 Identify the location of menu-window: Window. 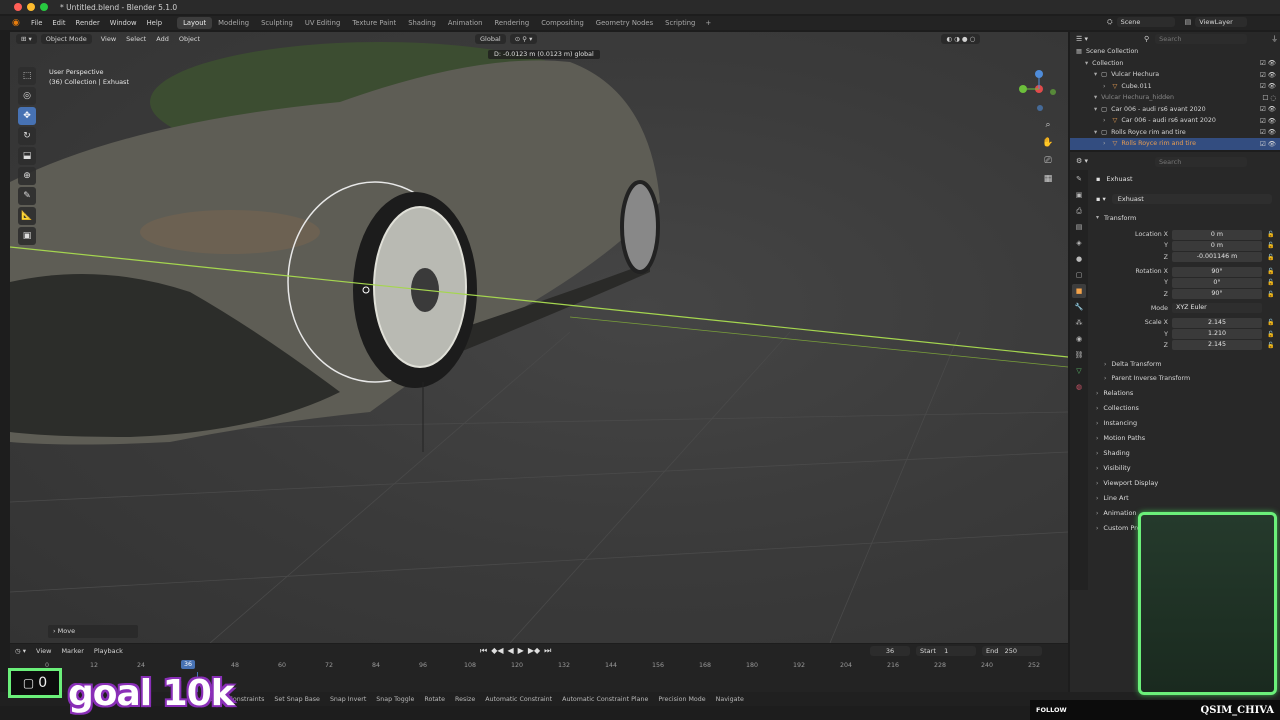
(123, 23).